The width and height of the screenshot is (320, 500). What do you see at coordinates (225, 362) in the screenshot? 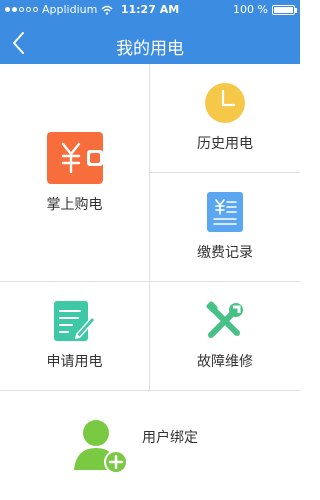
I see `menu-item-label: 故障维修` at bounding box center [225, 362].